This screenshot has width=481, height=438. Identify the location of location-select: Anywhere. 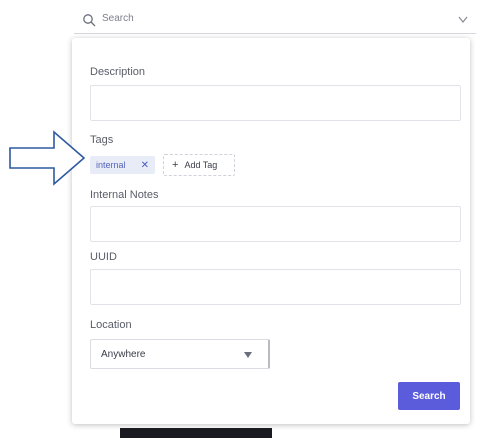
(180, 354).